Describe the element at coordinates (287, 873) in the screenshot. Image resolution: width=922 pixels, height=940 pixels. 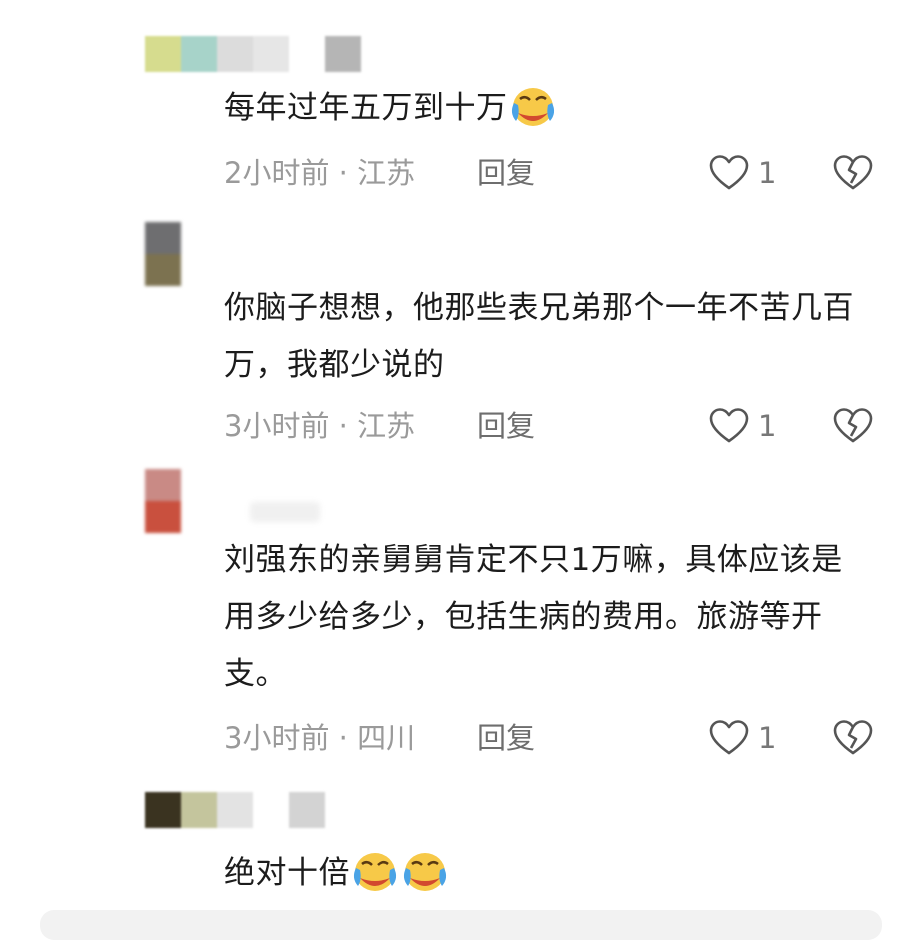
I see `comment-text-content: 绝对十倍` at that location.